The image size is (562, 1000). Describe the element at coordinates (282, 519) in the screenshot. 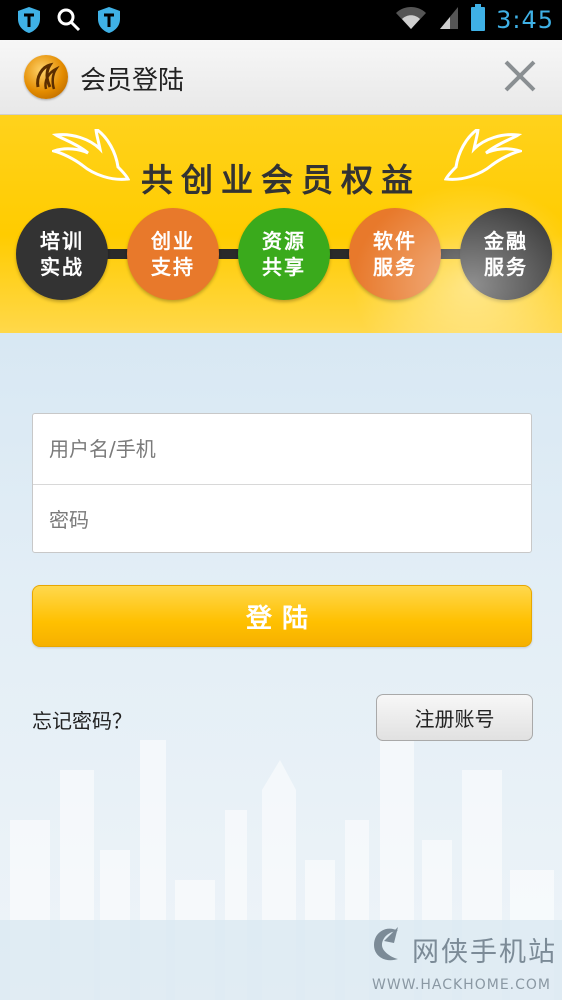

I see `password-input` at that location.